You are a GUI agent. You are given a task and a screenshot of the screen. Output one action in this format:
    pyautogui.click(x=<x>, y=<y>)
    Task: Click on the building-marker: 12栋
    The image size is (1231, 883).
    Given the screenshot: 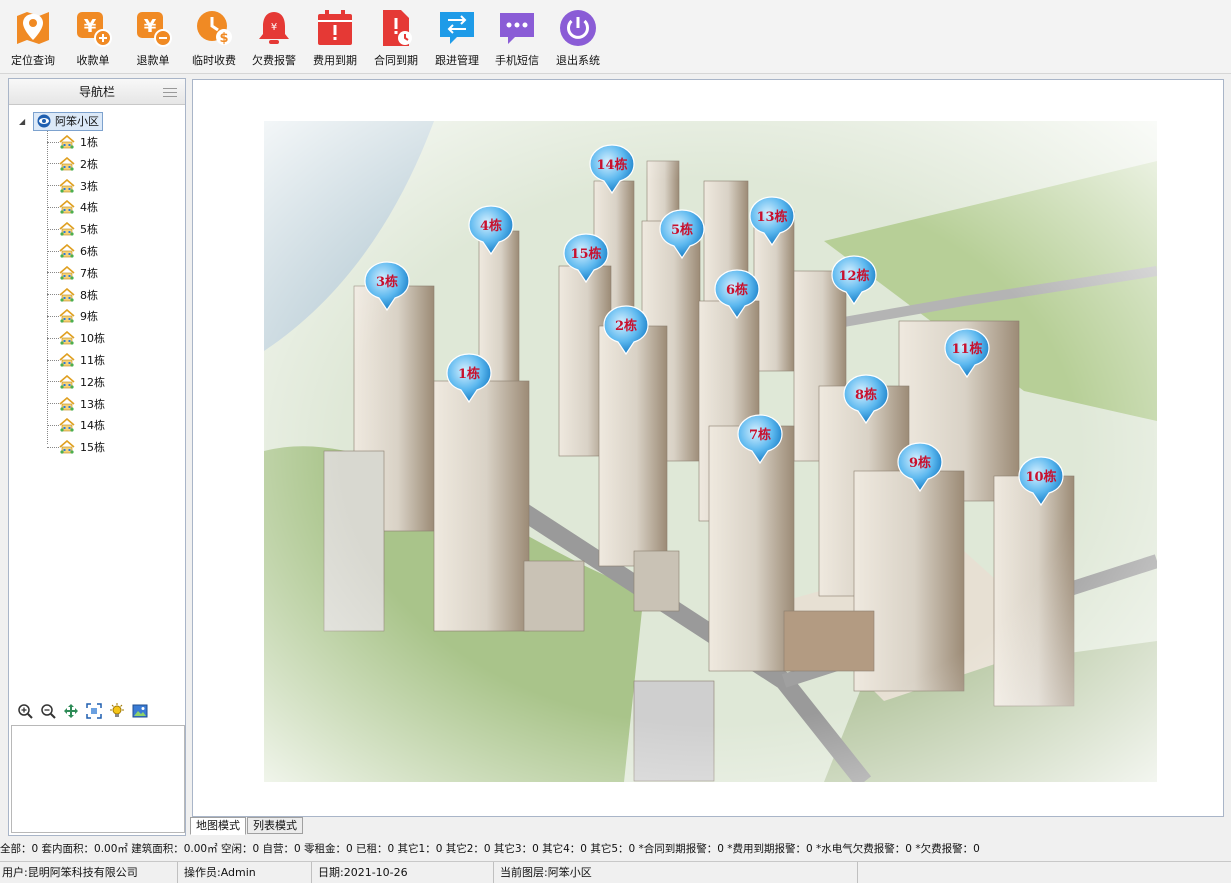 What is the action you would take?
    pyautogui.click(x=854, y=280)
    